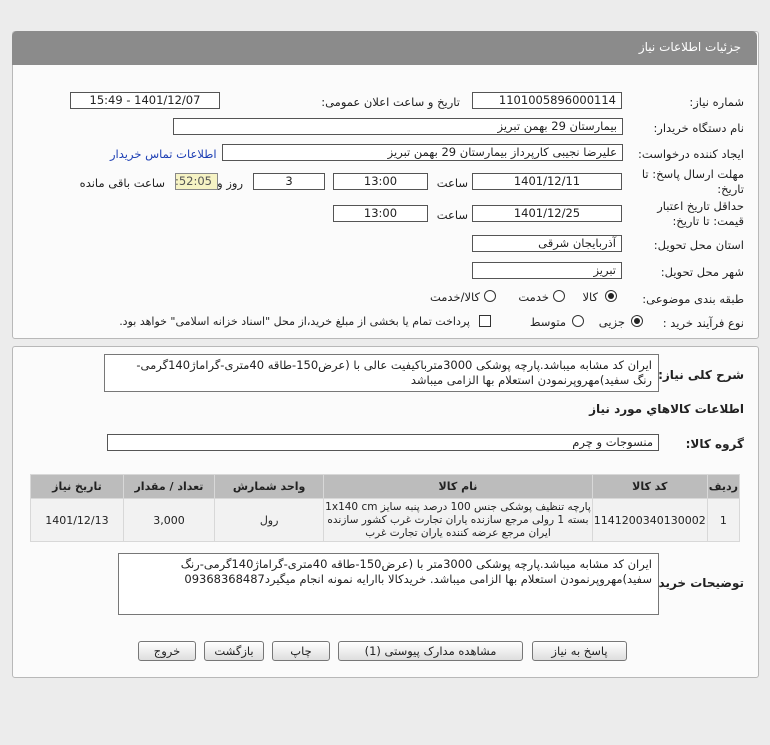 The width and height of the screenshot is (770, 745). What do you see at coordinates (77, 520) in the screenshot?
I see `cell-date: 1401/12/13` at bounding box center [77, 520].